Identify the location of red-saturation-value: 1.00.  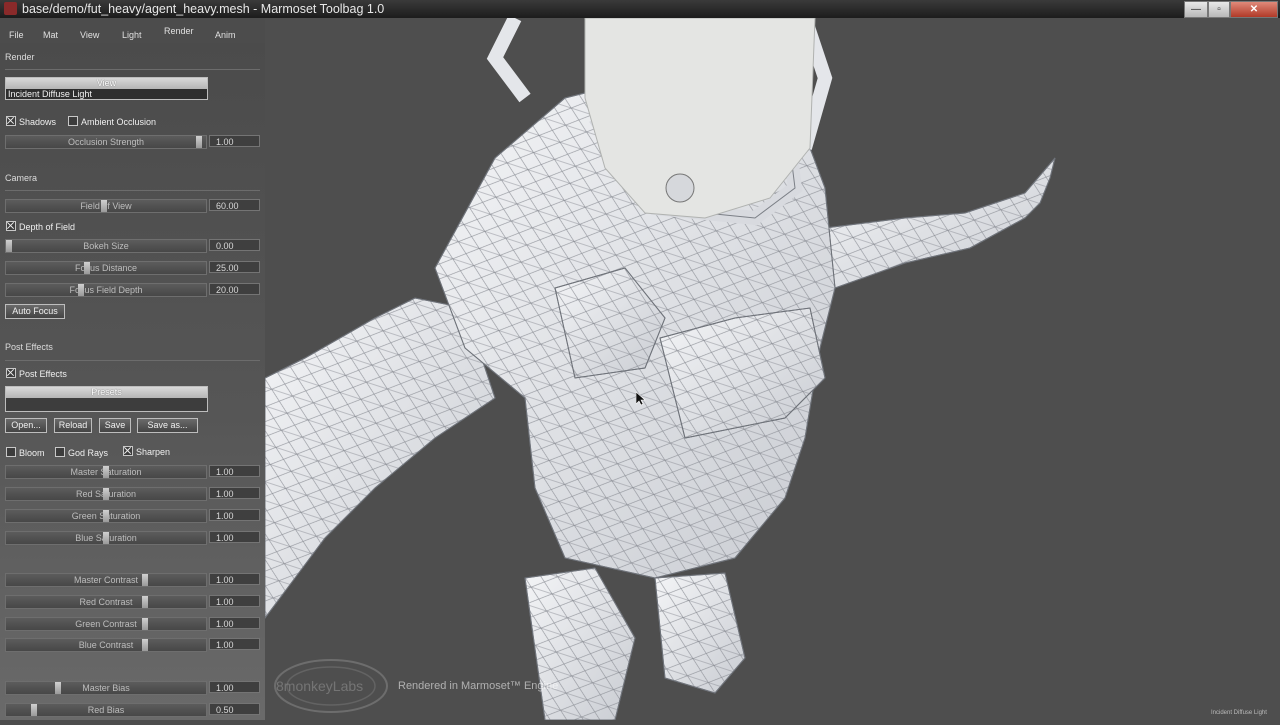
(234, 493).